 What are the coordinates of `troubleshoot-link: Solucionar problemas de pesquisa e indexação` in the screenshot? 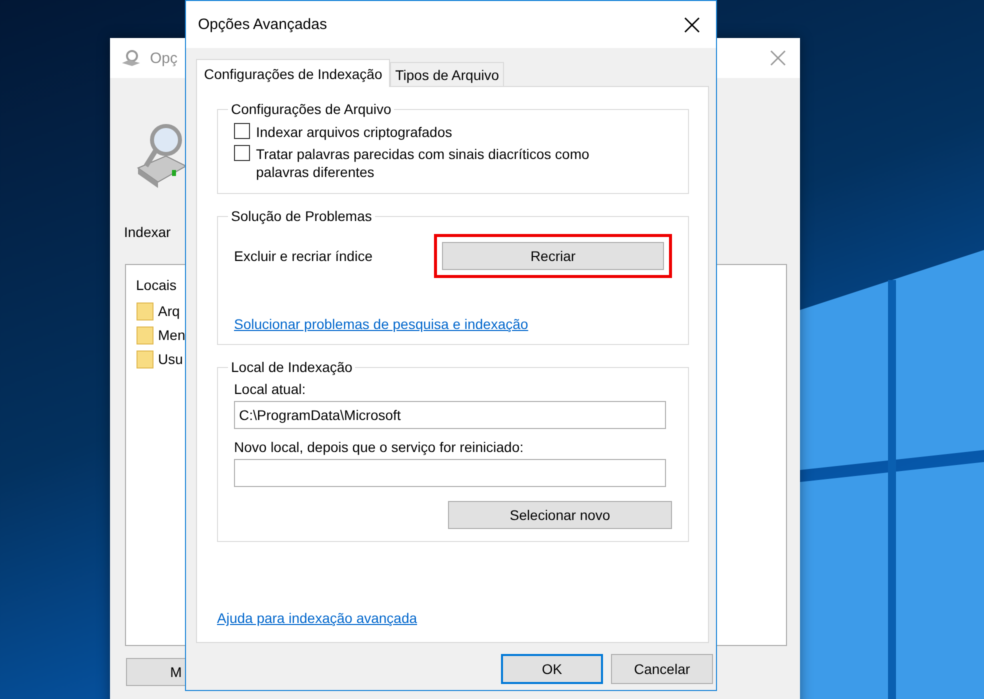 It's located at (453, 324).